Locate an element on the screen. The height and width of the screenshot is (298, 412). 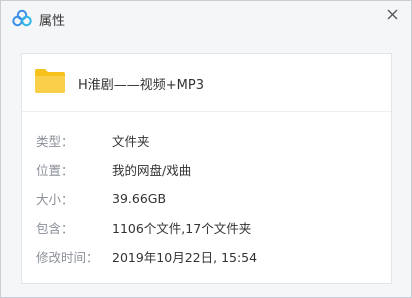
folder-name: H淮剧——视频+MP3 is located at coordinates (141, 85).